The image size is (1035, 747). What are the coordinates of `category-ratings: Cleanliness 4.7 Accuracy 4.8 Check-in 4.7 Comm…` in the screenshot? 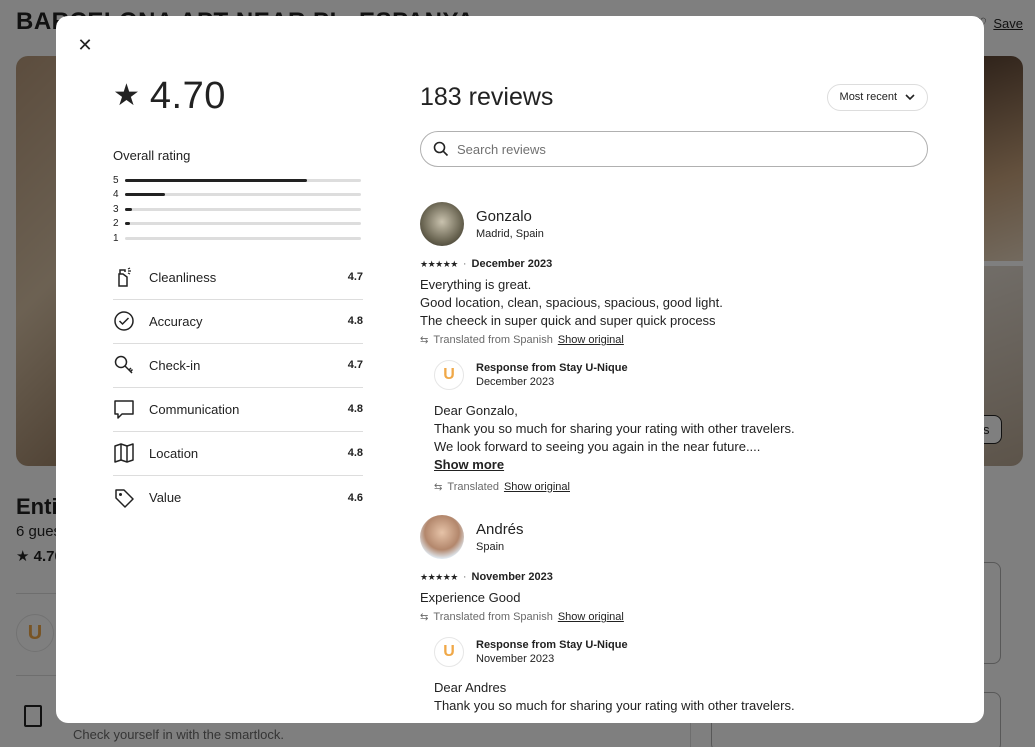 It's located at (238, 388).